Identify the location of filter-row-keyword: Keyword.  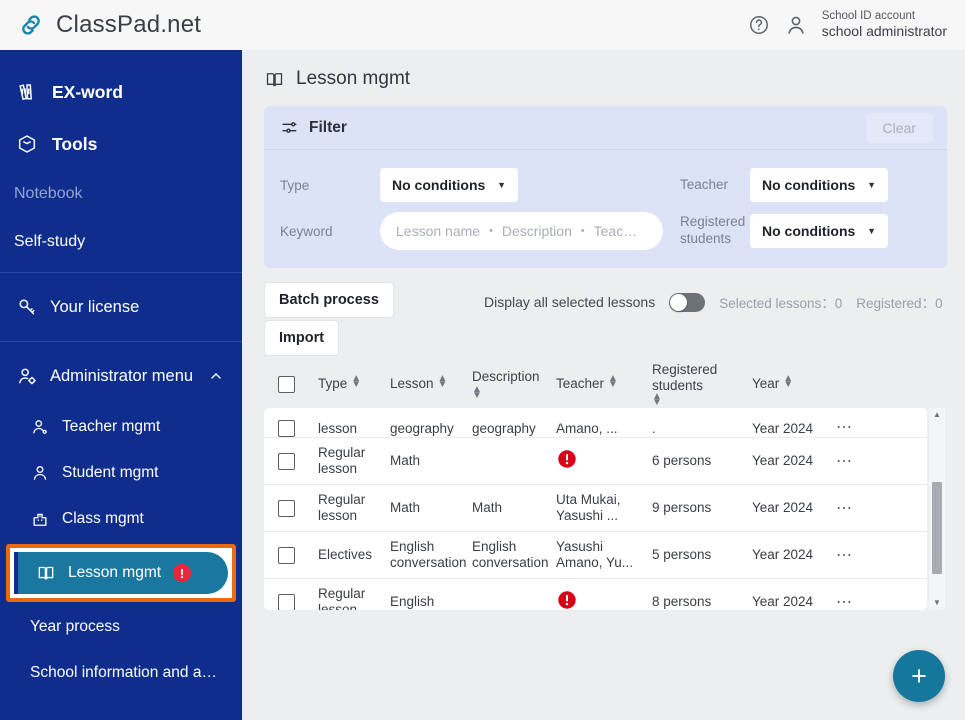
(480, 231).